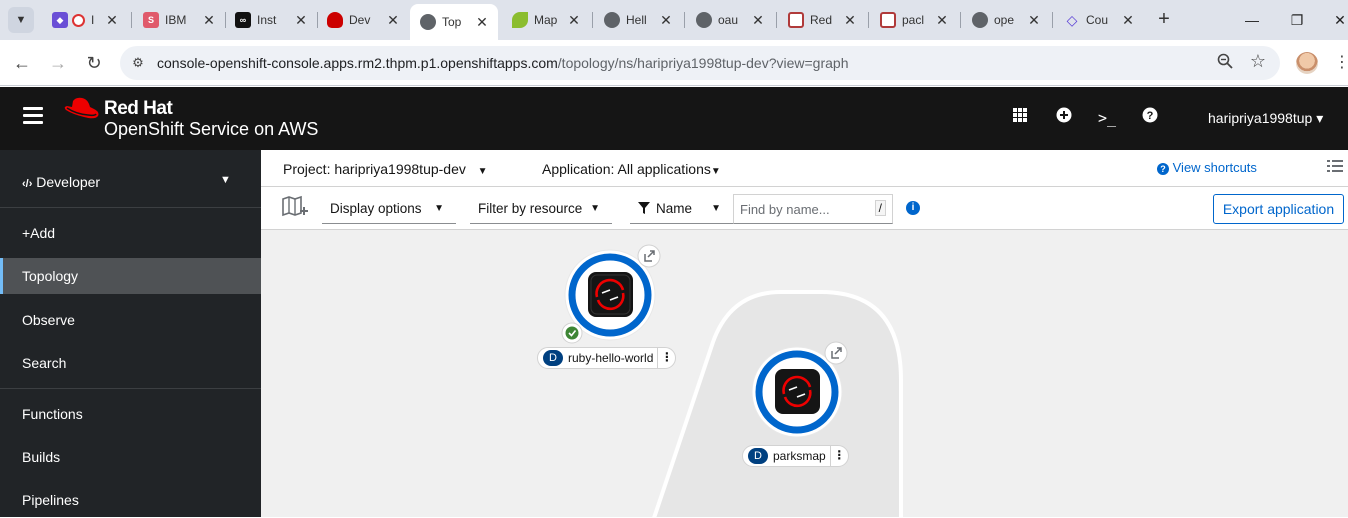  I want to click on browser-tab-1: ◆ I ✕, so click(85, 20).